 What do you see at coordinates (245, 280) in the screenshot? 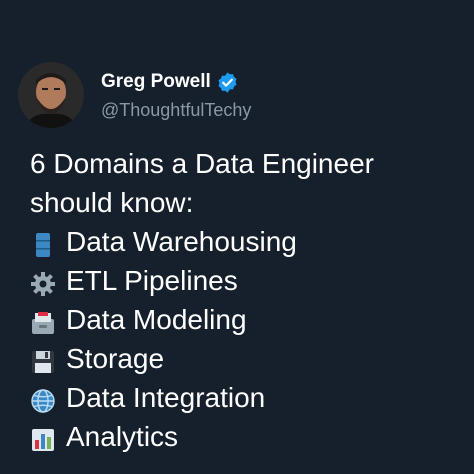
I see `domain-item: ETL Pipelines` at bounding box center [245, 280].